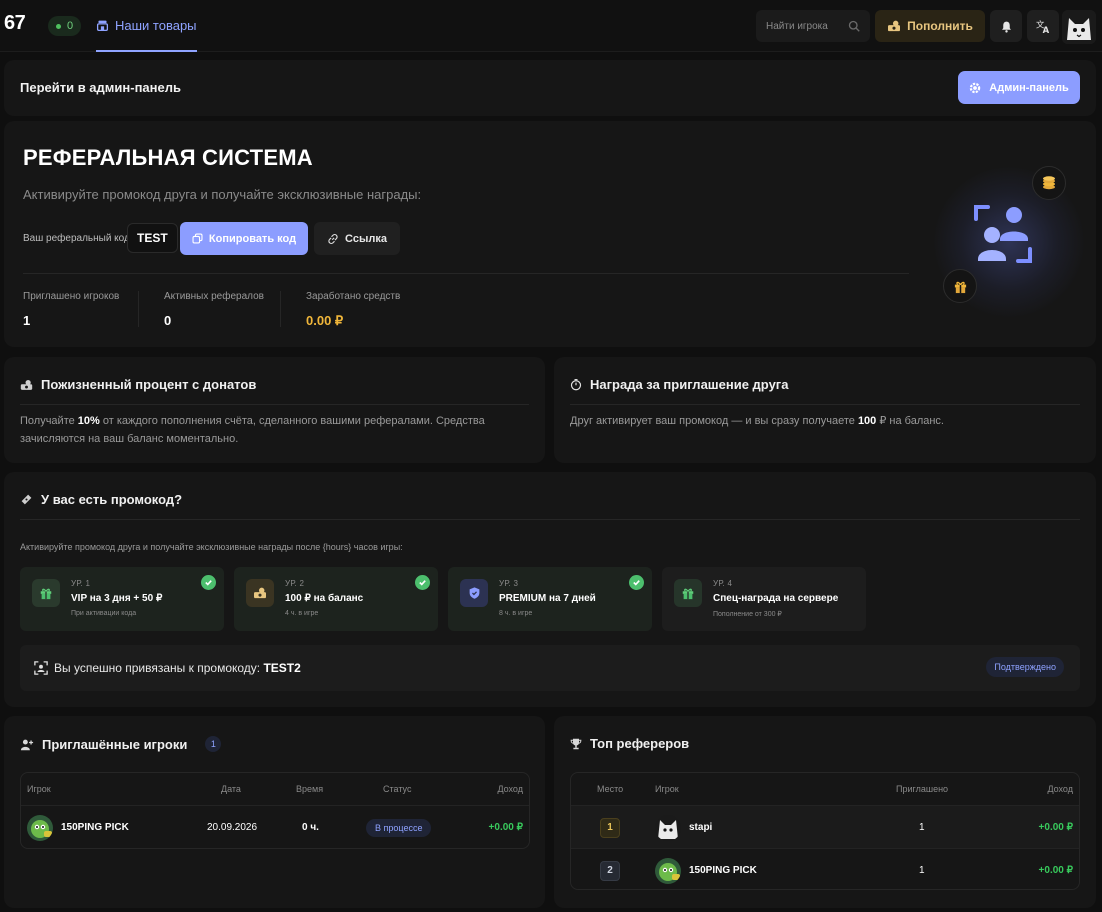 The image size is (1102, 912). Describe the element at coordinates (41, 668) in the screenshot. I see `user-scan-icon` at that location.